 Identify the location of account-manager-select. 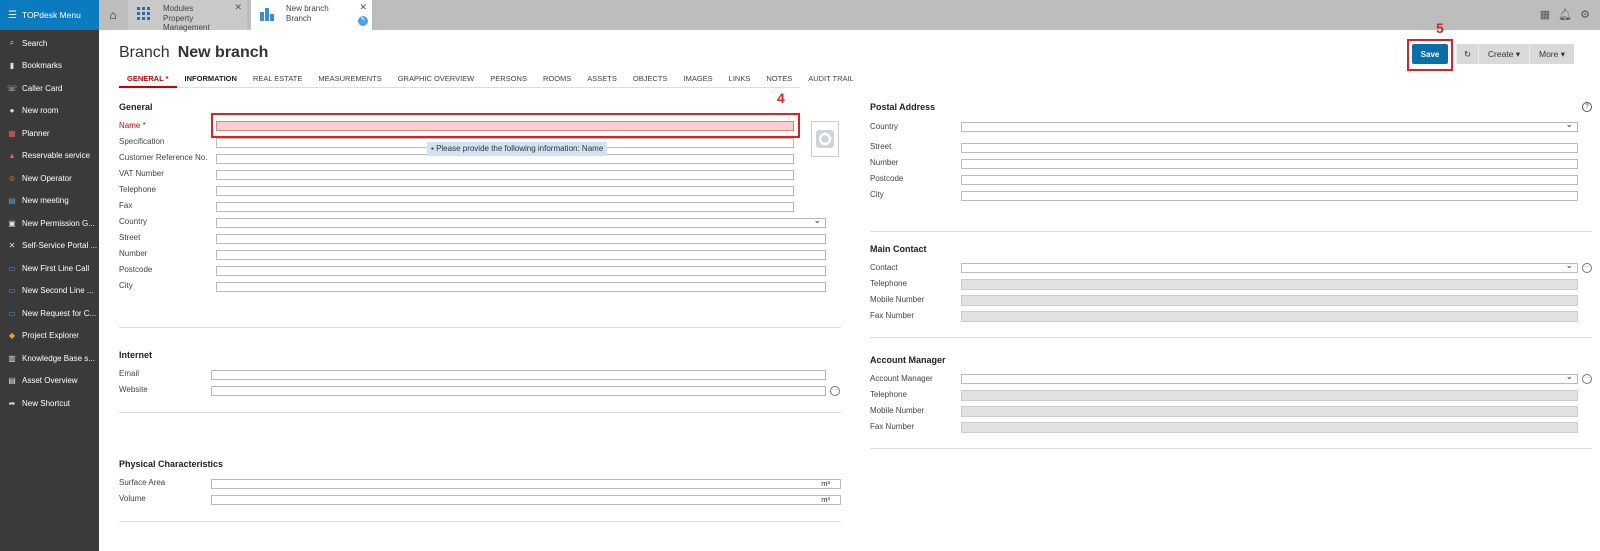
(1269, 377).